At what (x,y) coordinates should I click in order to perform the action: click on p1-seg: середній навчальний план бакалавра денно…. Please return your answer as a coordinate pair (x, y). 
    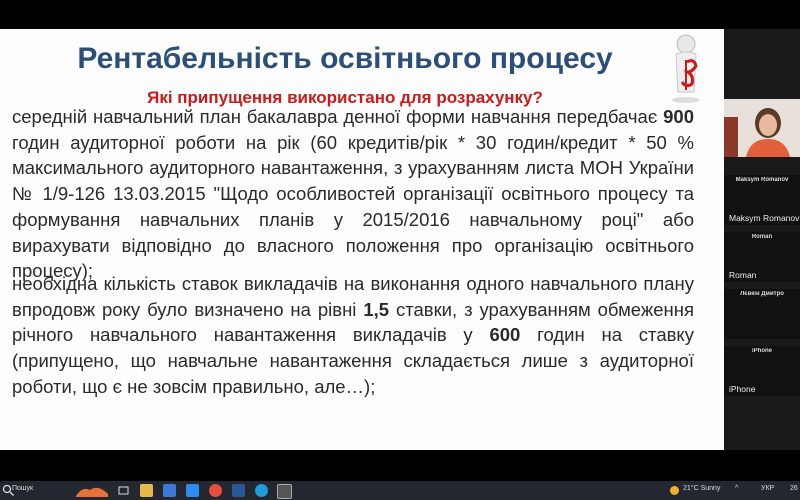
    Looking at the image, I should click on (338, 116).